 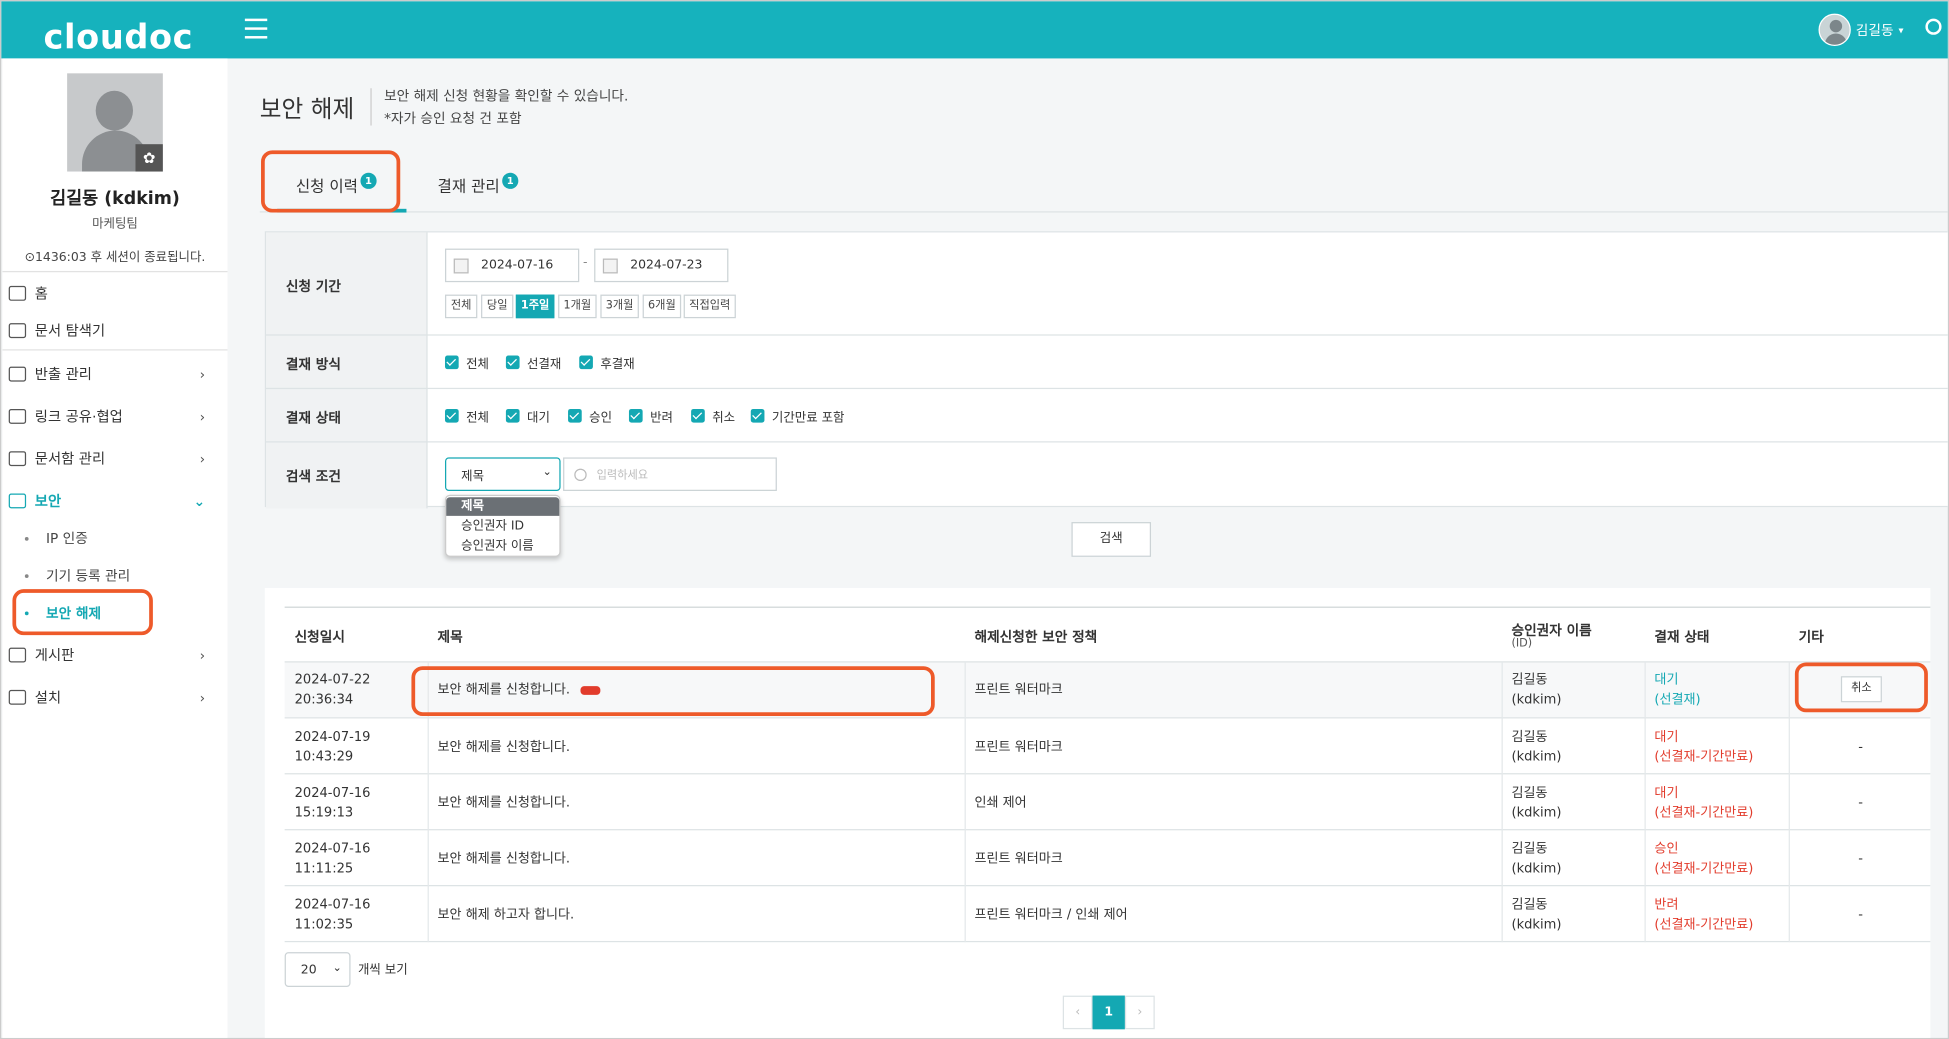 I want to click on method-pre-checkbox: 선결재, so click(x=533, y=362).